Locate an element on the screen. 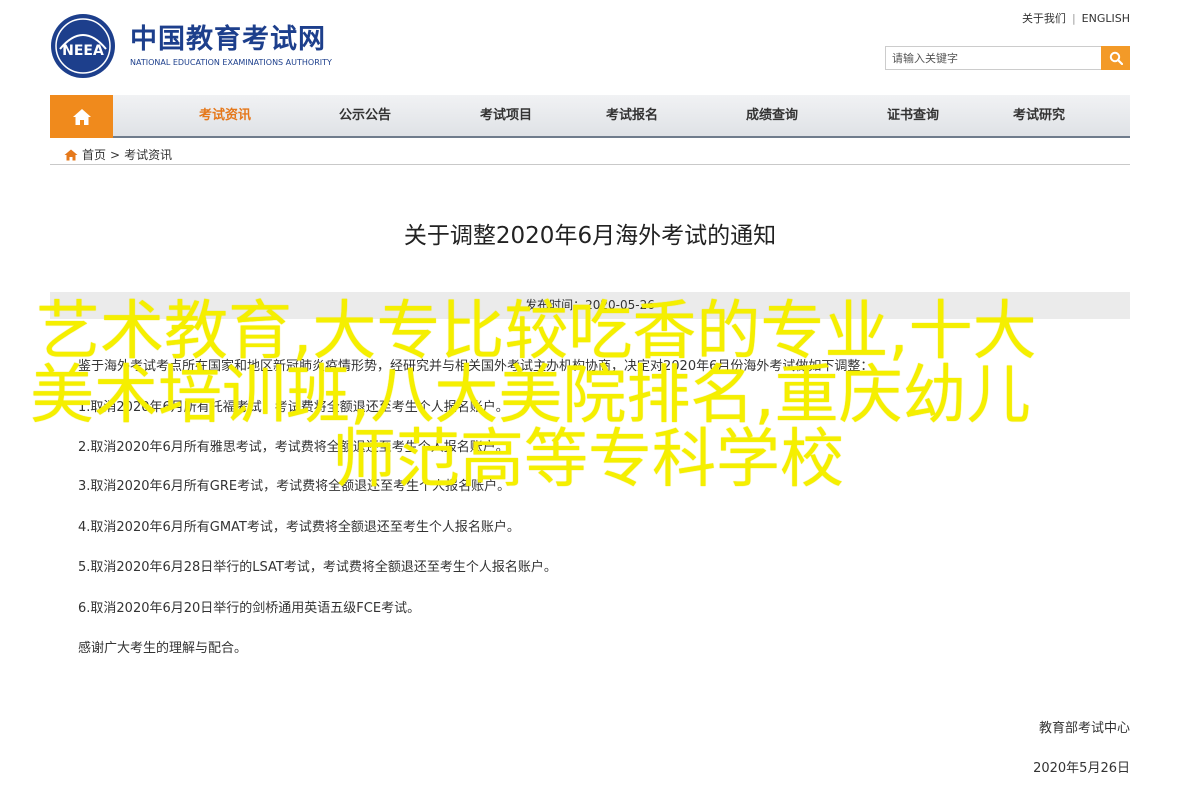  search-button is located at coordinates (1115, 58).